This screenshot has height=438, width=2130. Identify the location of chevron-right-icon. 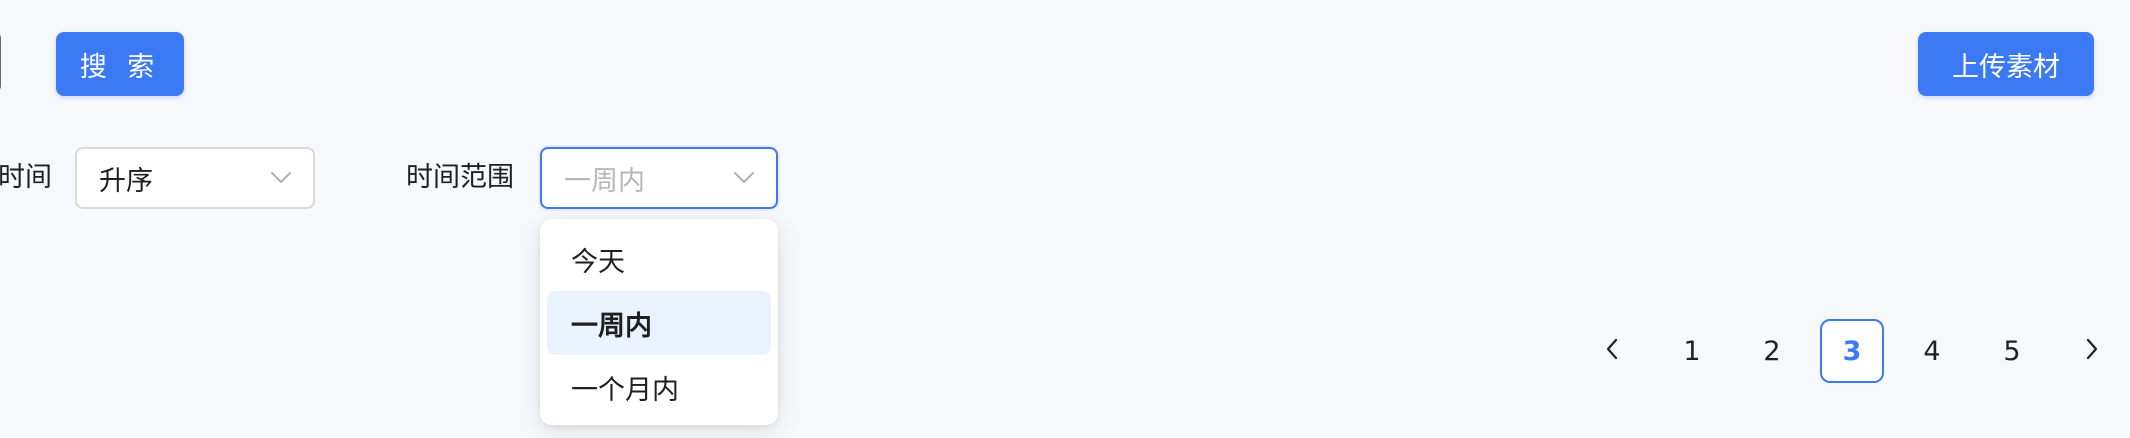
(2092, 351).